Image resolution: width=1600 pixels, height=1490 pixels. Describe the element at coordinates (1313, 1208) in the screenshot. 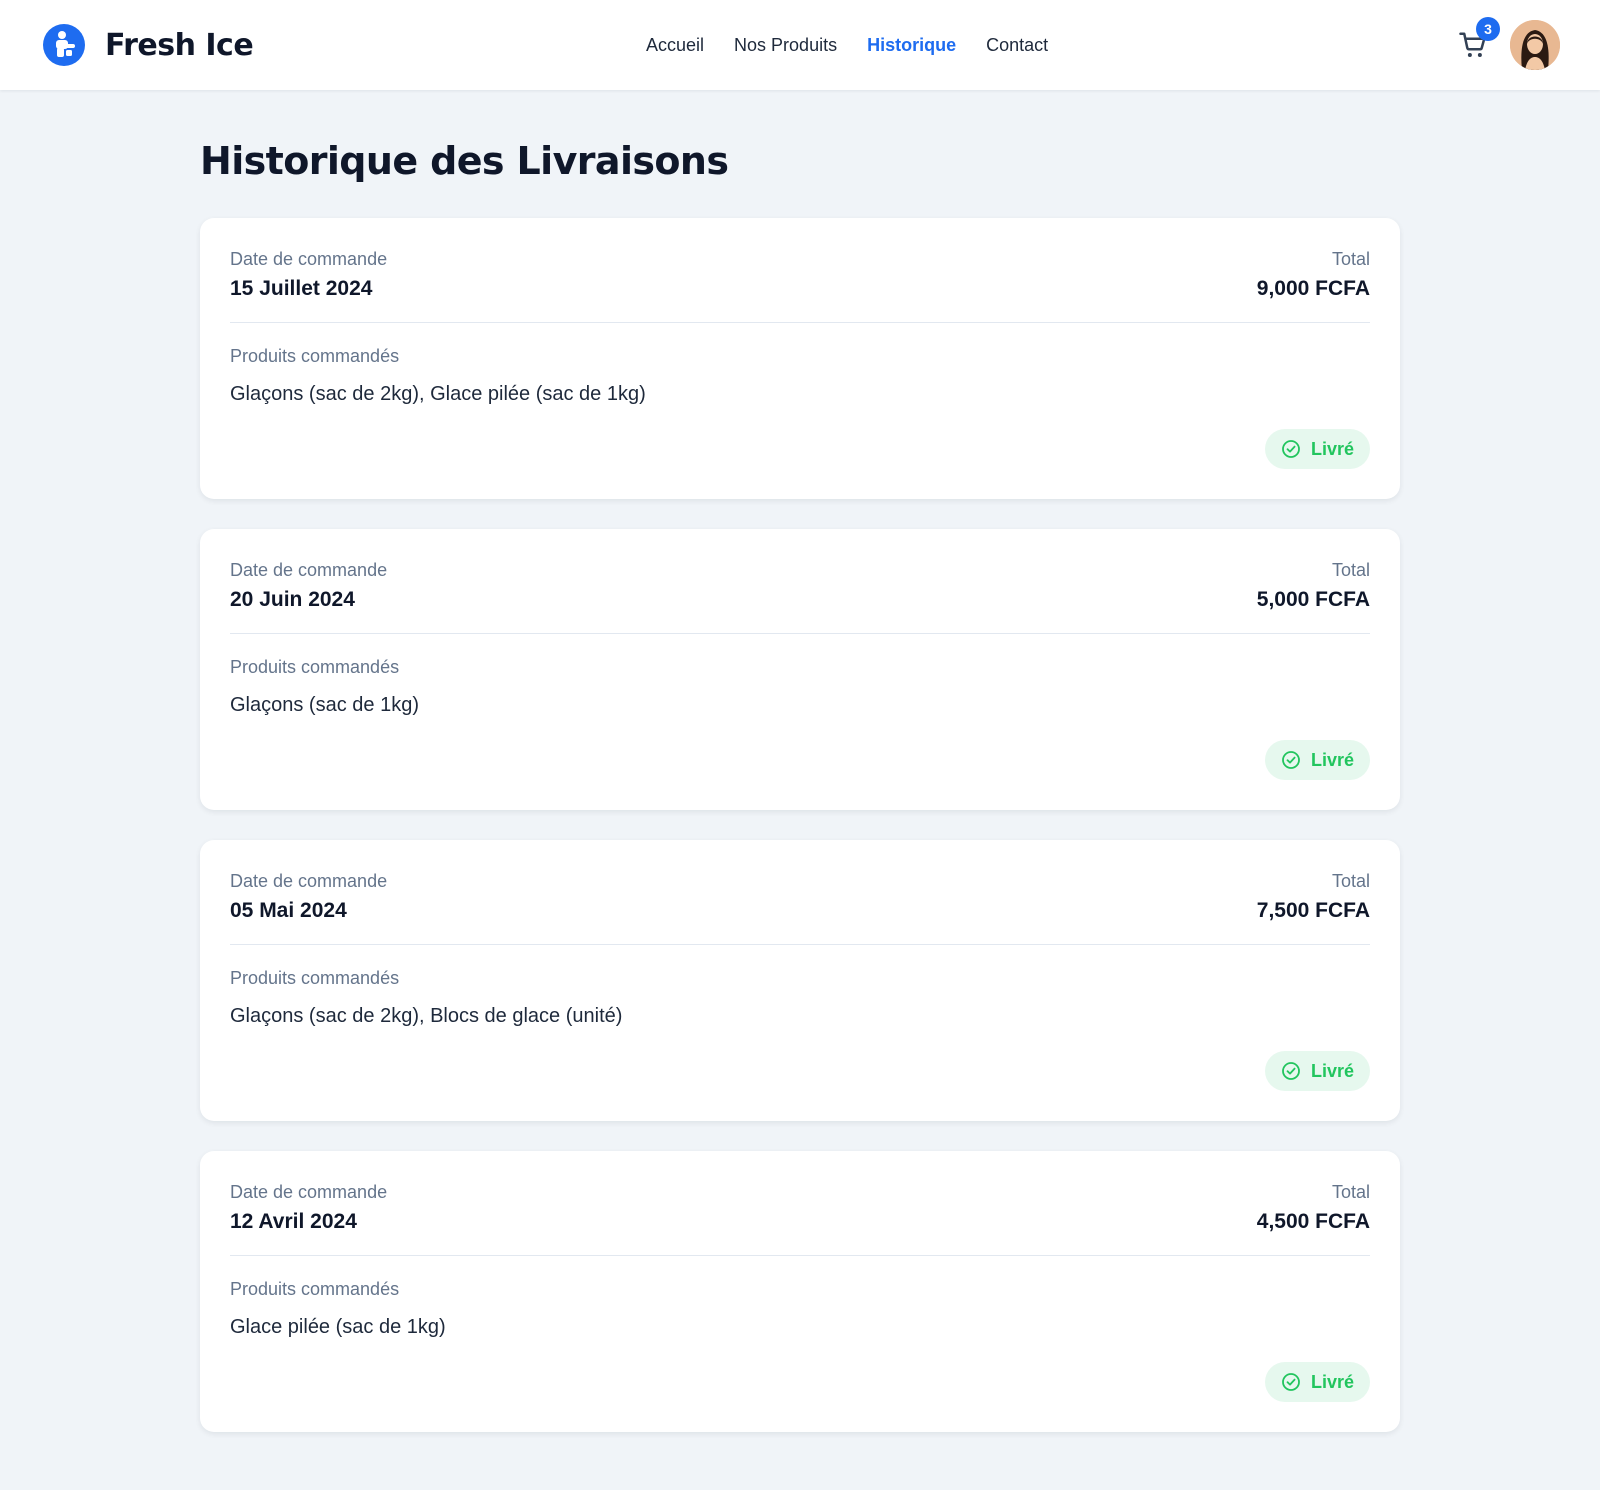

I see `order-total-block: Total 4,500 FCFA` at that location.